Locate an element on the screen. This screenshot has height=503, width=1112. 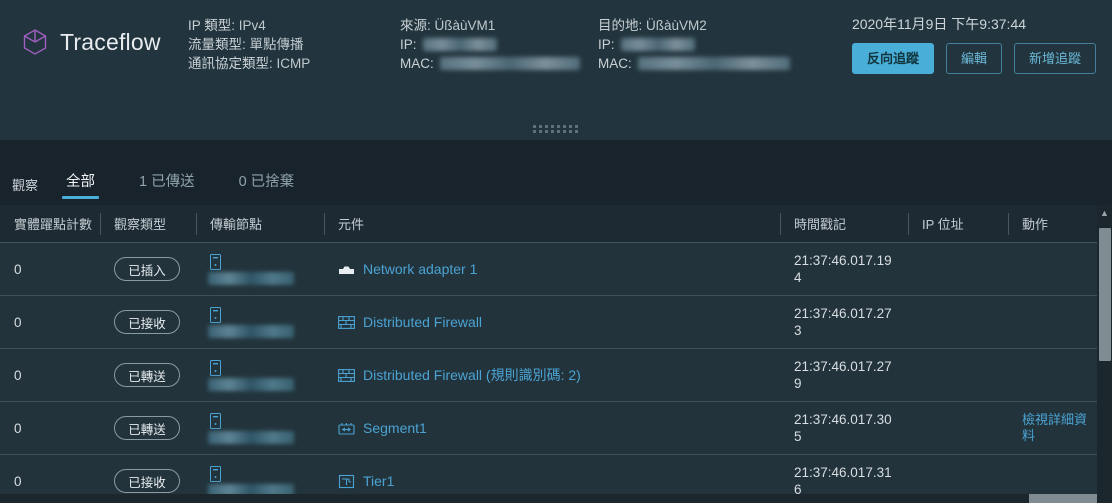
timestamp-value: 21:37:46.017.305 is located at coordinates (843, 428).